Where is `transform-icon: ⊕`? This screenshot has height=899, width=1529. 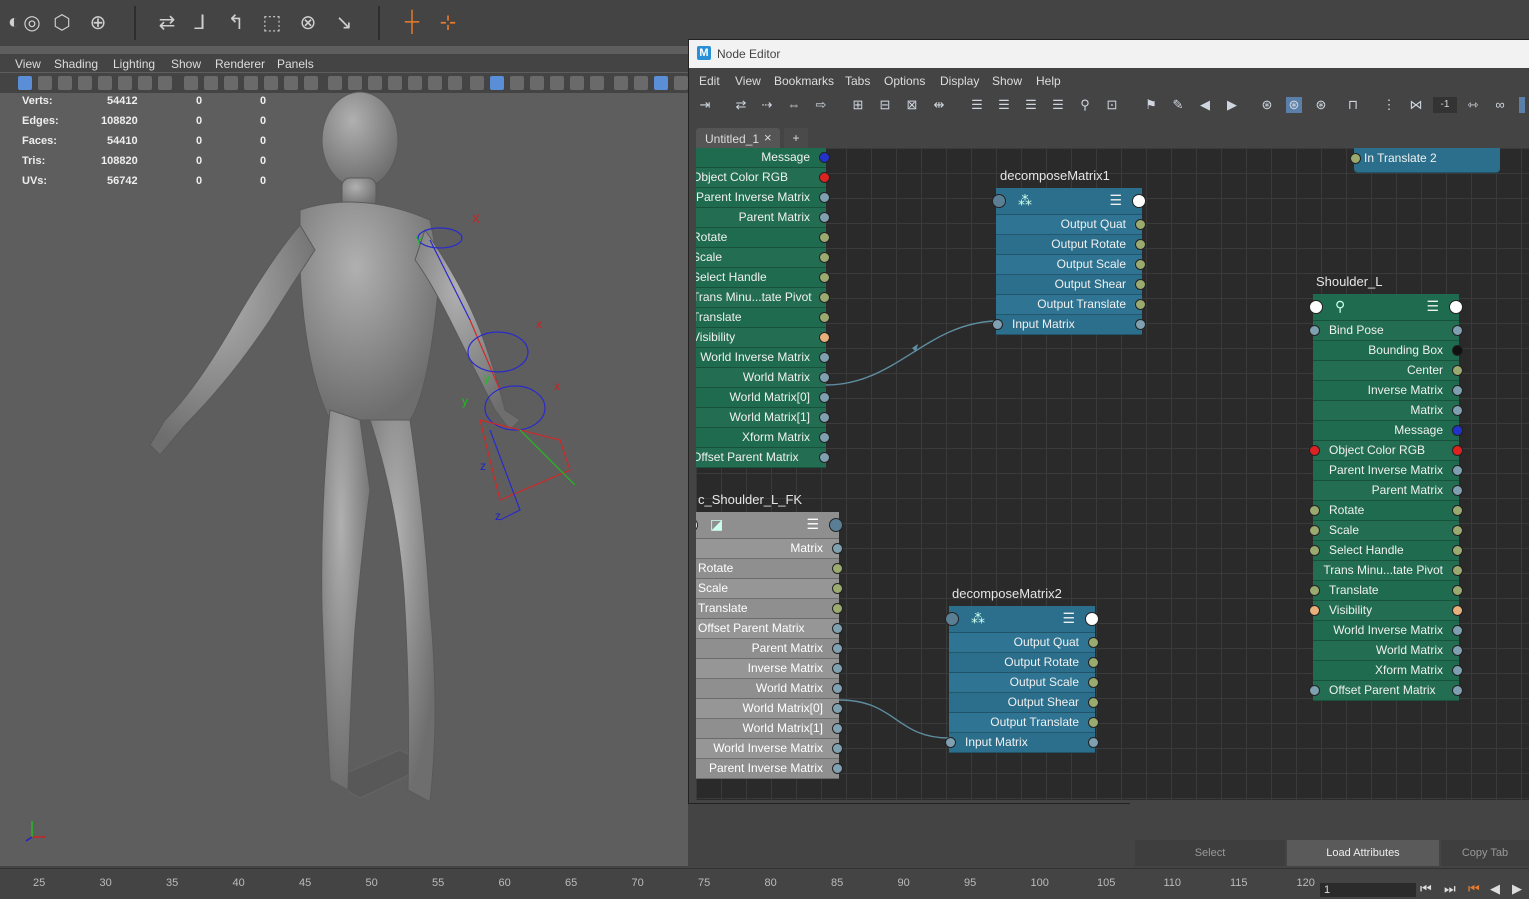 transform-icon: ⊕ is located at coordinates (98, 22).